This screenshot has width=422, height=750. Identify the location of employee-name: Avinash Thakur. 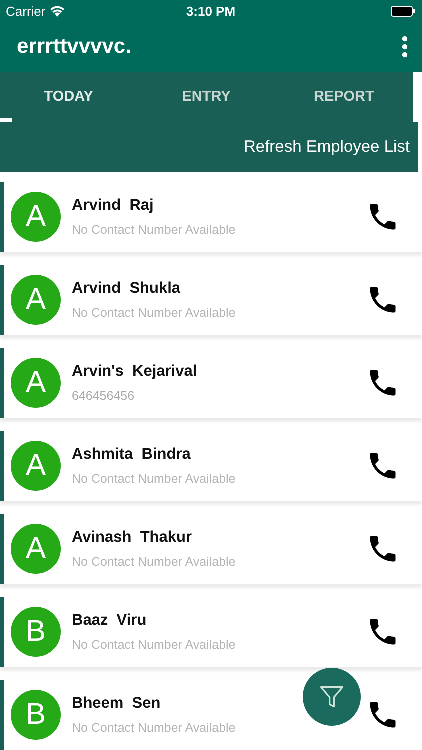
(132, 538).